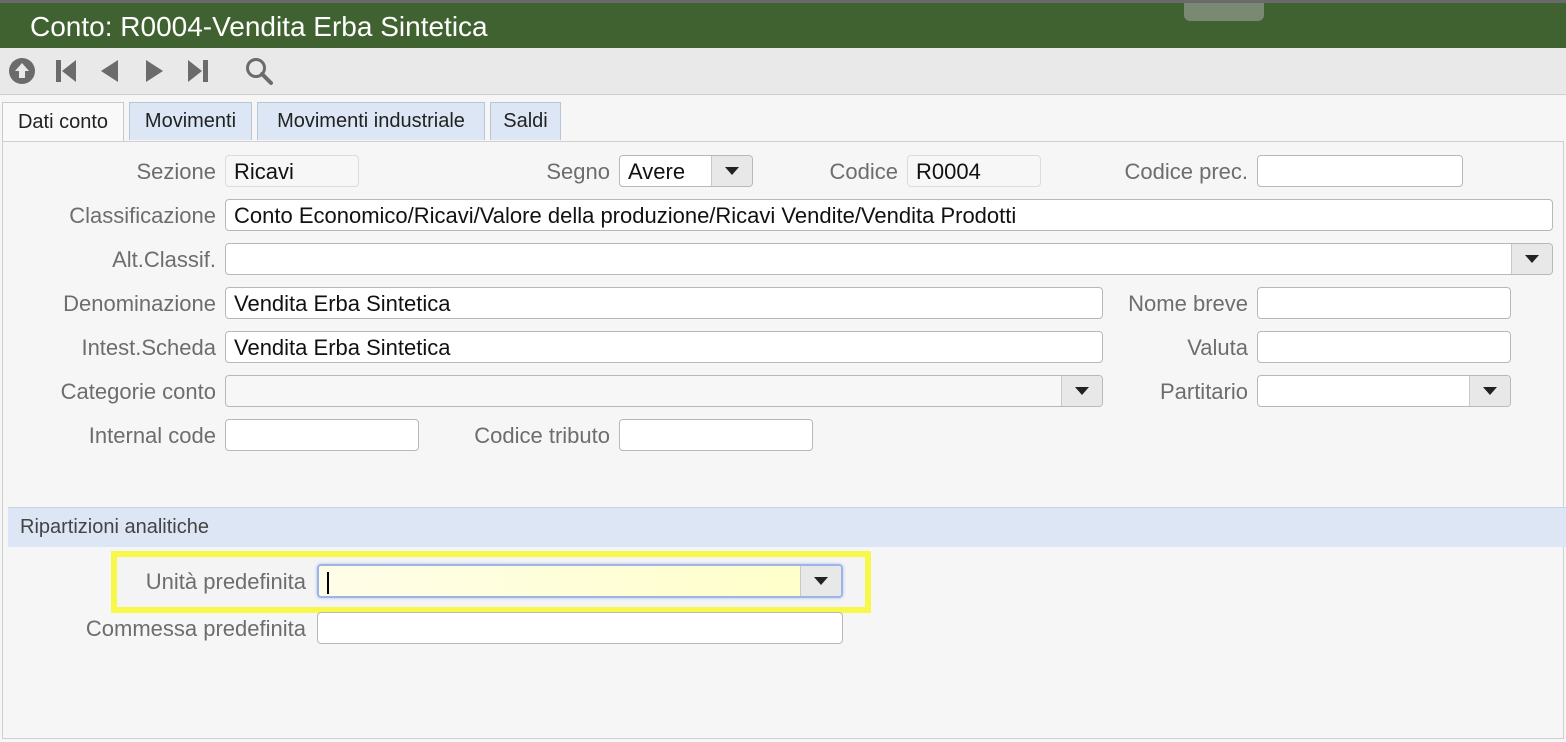 The image size is (1566, 742). I want to click on ripartizioni-header: Ripartizioni analitiche, so click(787, 527).